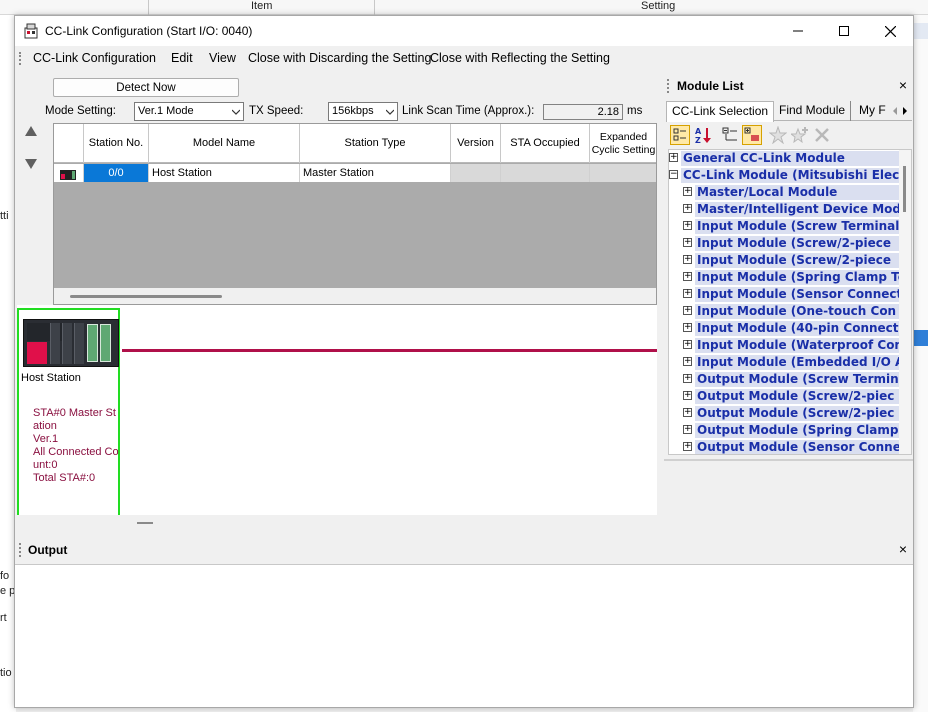 This screenshot has width=928, height=712. I want to click on station-info-line: STA#0 Master St, so click(74, 413).